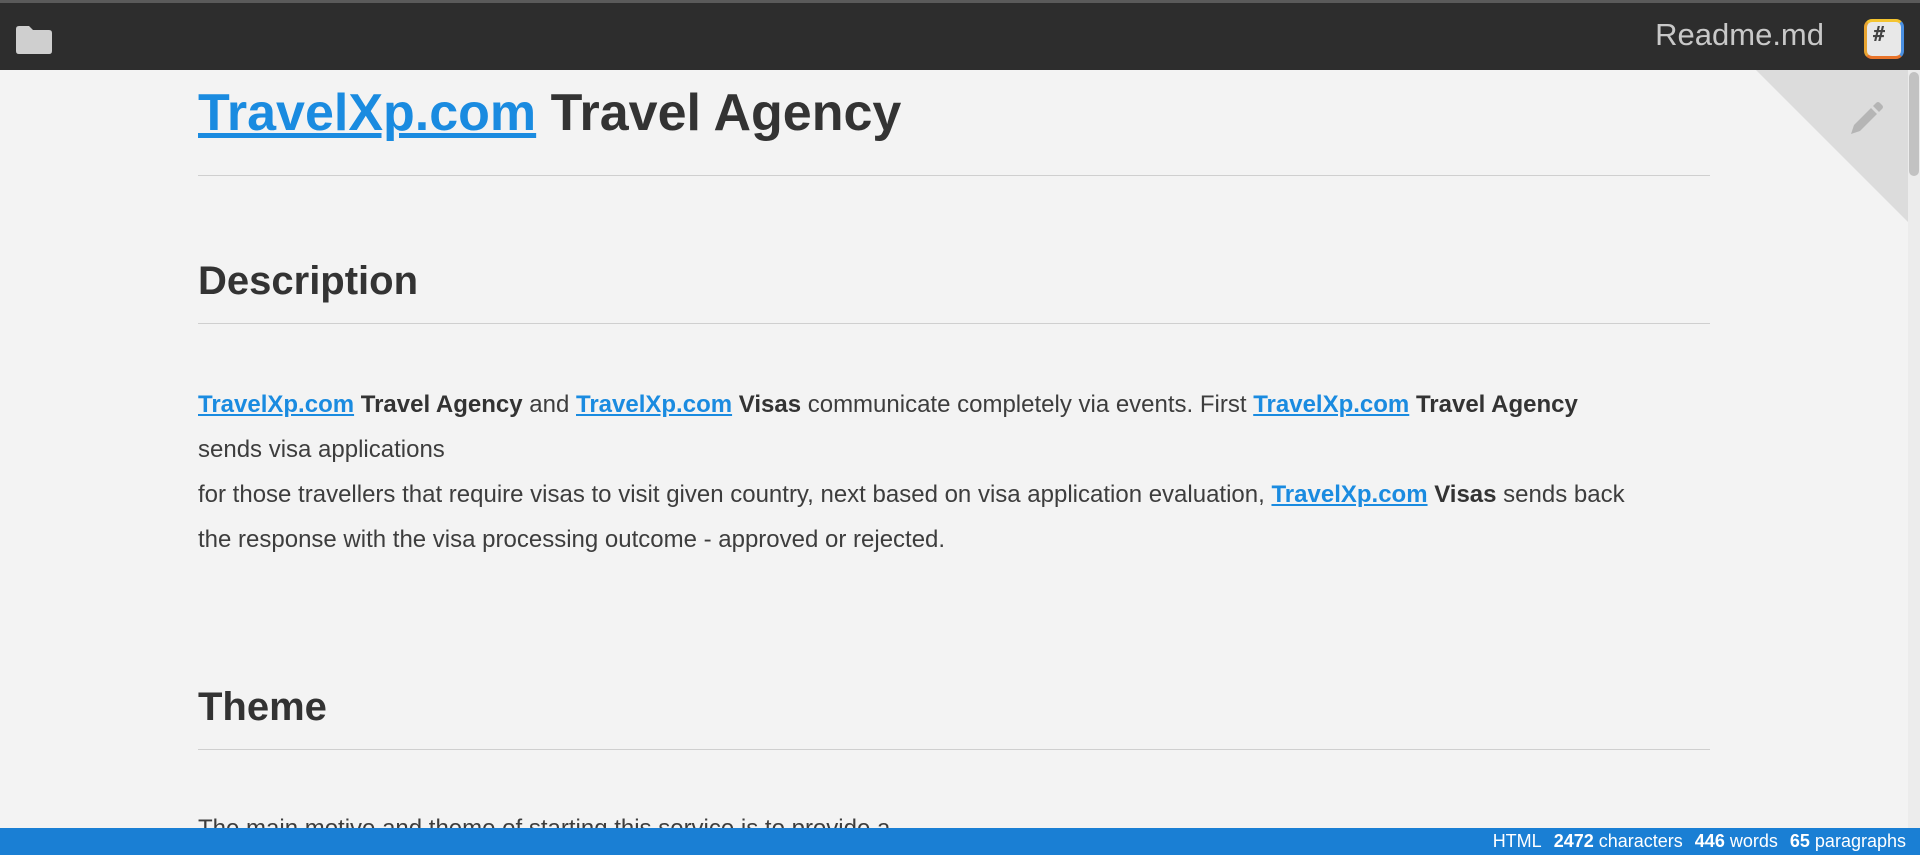  I want to click on character-count: 2472, so click(1573, 841).